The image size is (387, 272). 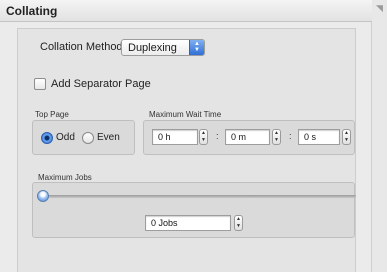 I want to click on up-down-arrows-icon: ▲ ▼, so click(x=196, y=47).